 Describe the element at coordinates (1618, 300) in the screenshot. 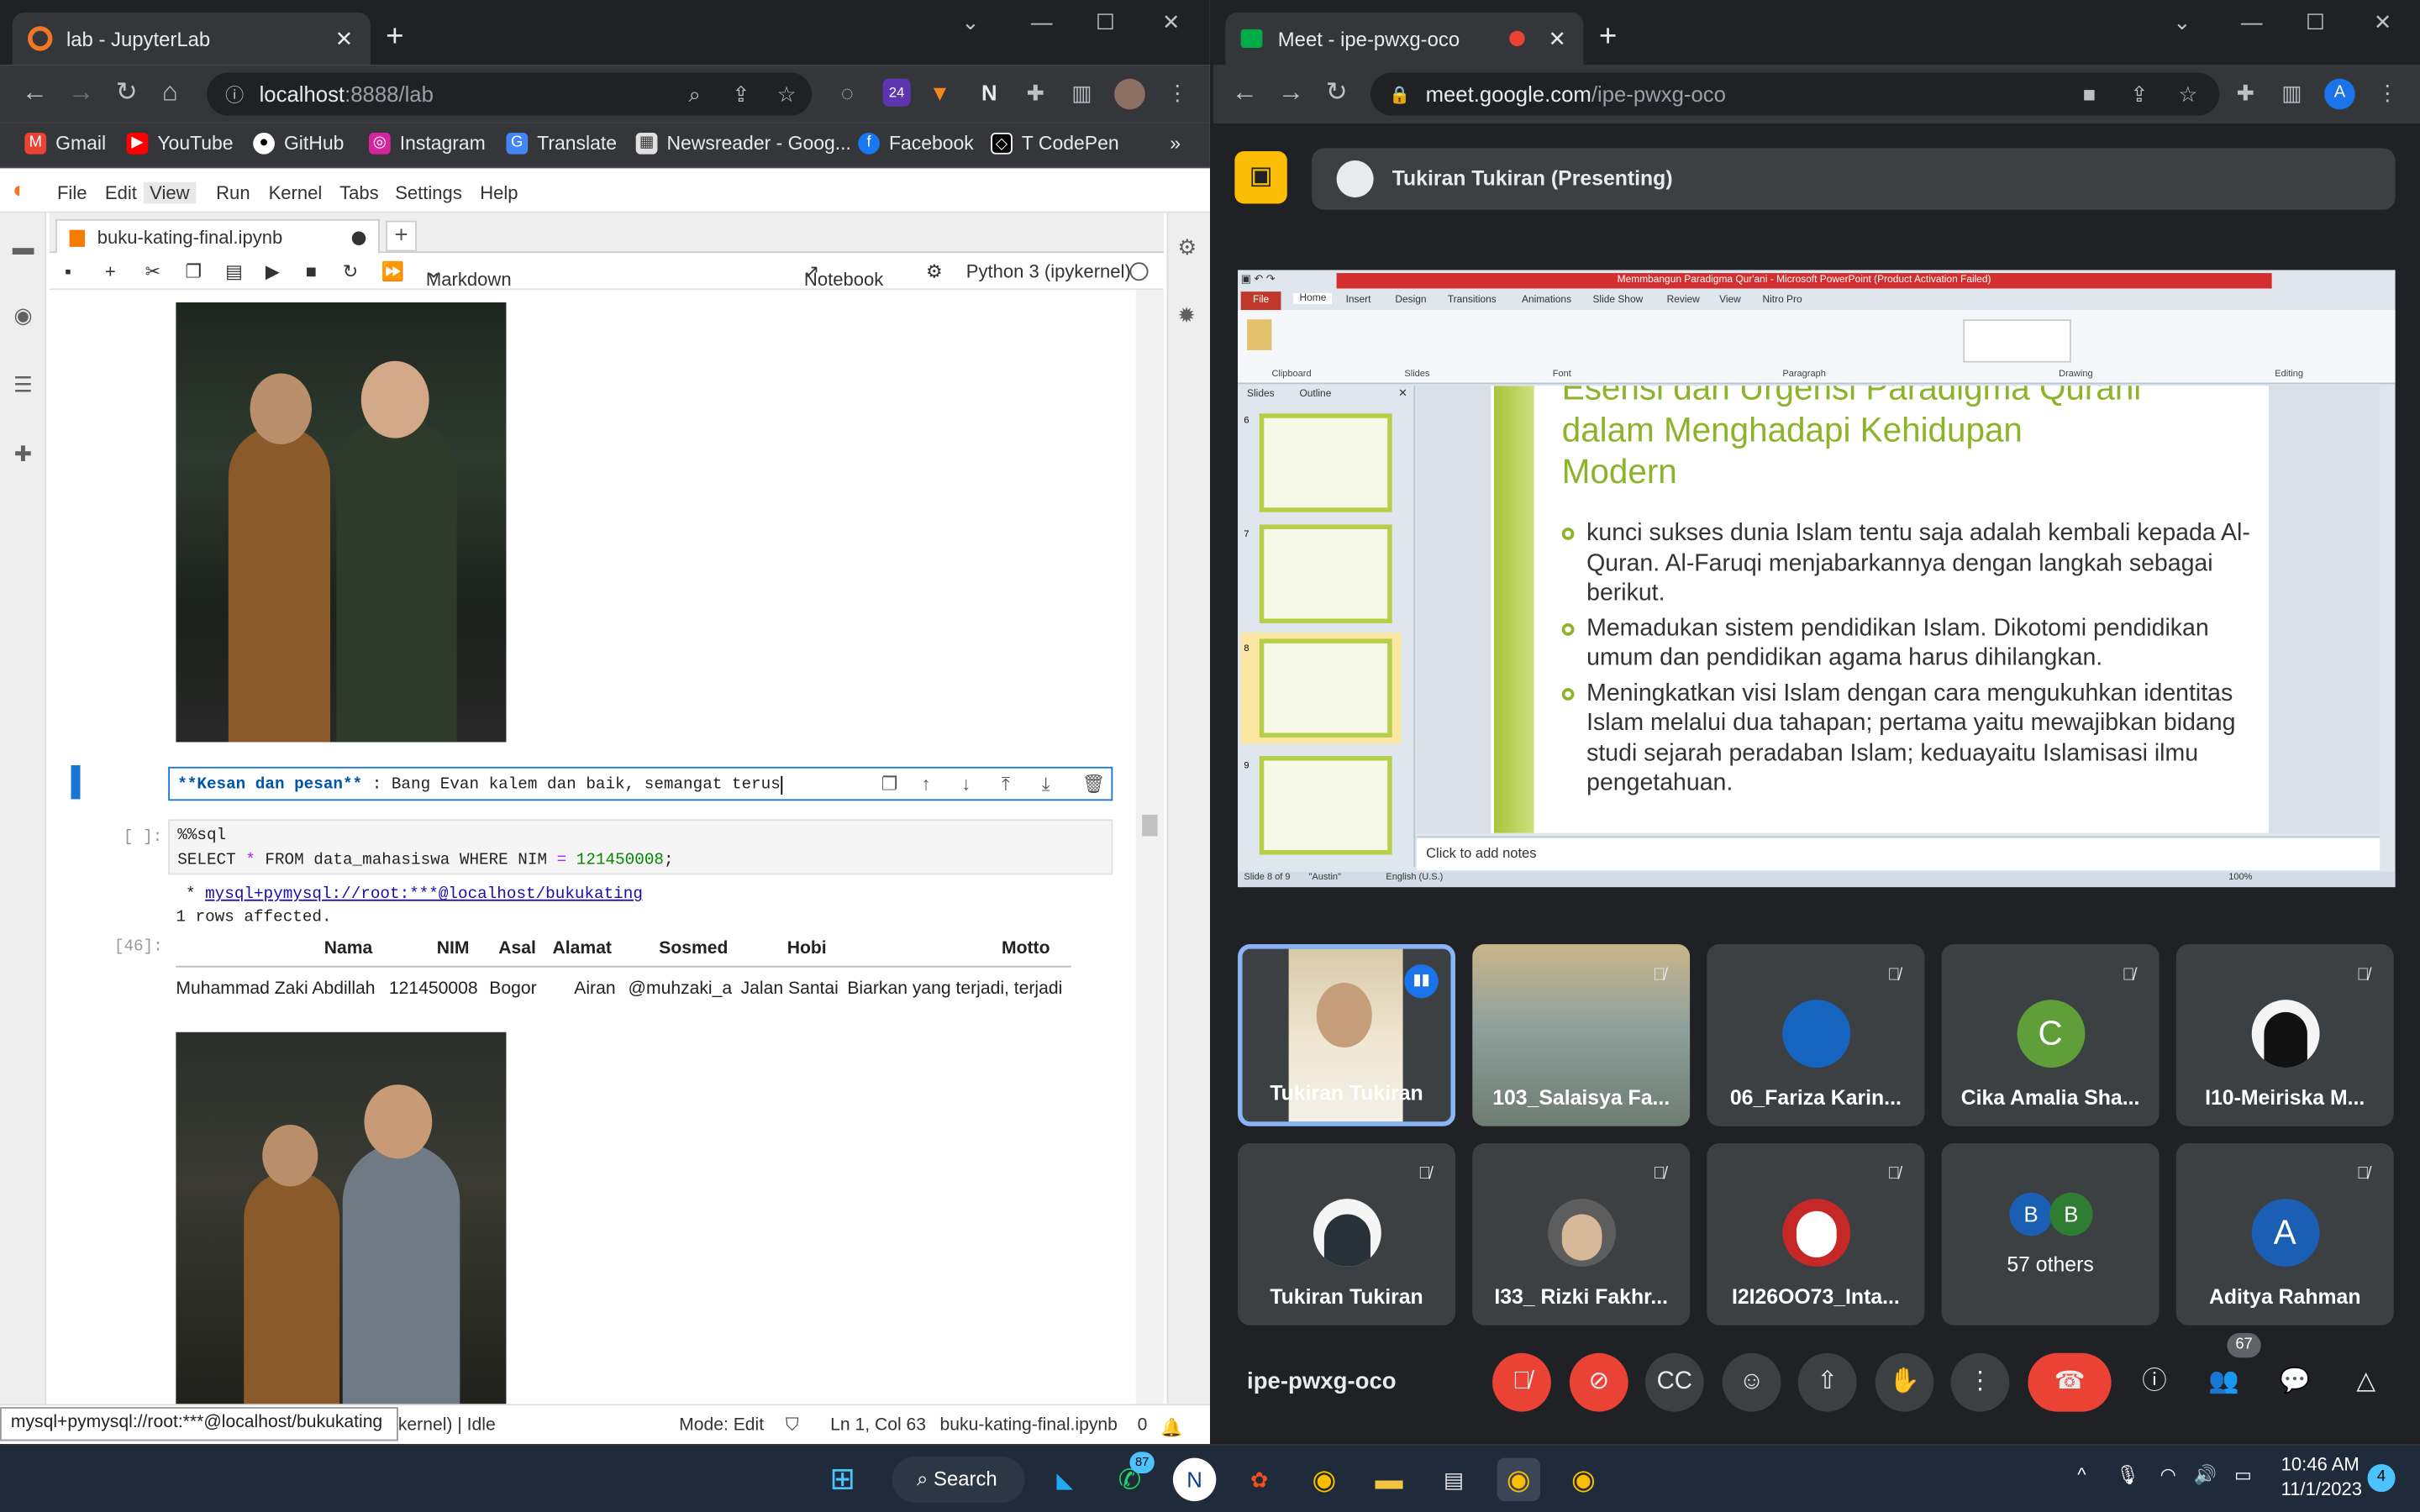

I see `ribbon-slideshow: Slide Show` at that location.